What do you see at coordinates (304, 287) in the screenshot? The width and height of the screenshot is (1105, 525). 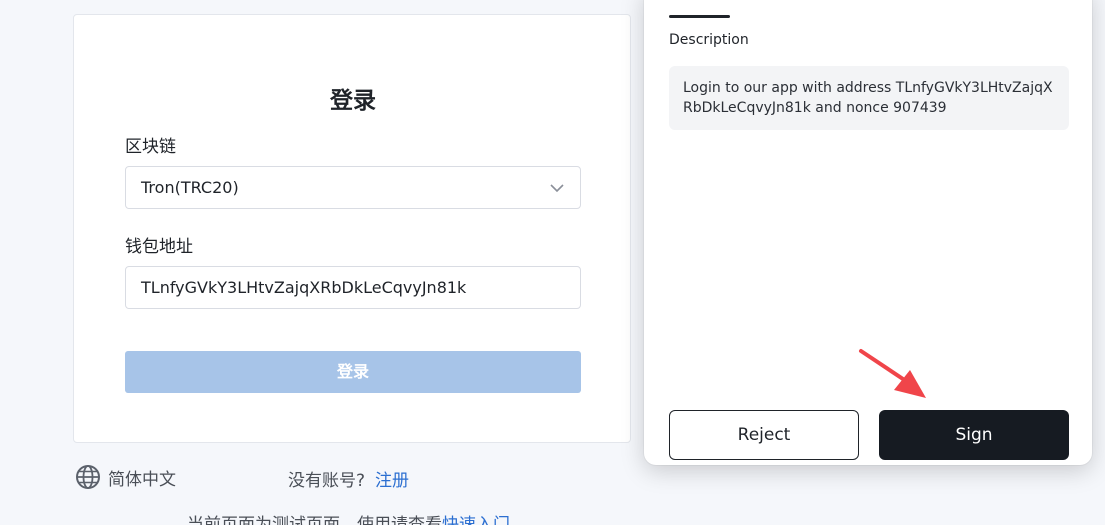 I see `wallet-address-value: TLnfyGVkY3LHtvZajqXRbDkLeCqvyJn81k` at bounding box center [304, 287].